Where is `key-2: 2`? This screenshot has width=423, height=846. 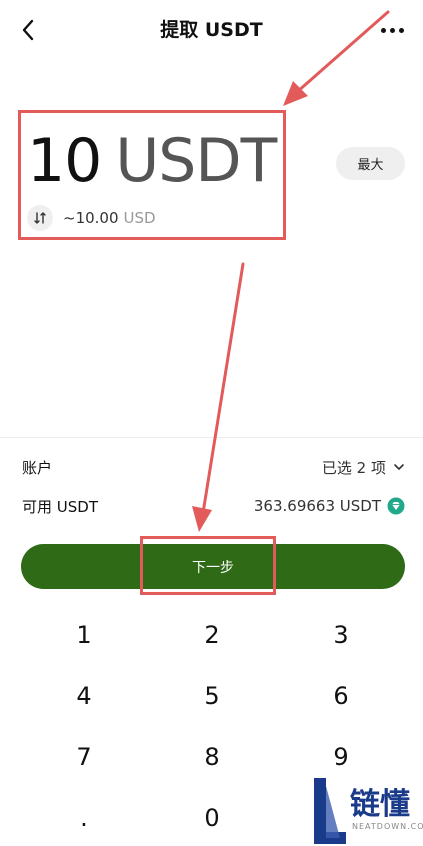 key-2: 2 is located at coordinates (212, 635).